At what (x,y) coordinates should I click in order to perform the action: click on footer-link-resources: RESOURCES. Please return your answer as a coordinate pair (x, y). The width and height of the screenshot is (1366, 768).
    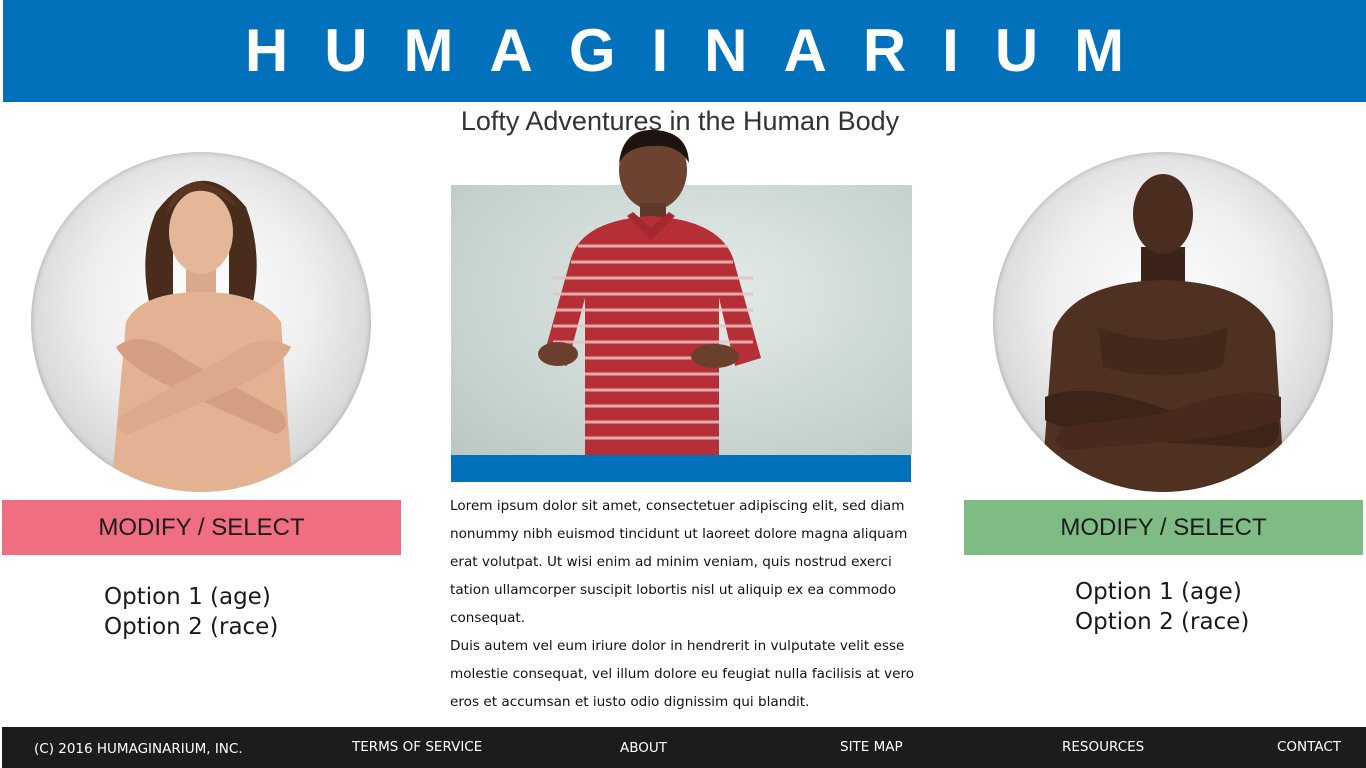
    Looking at the image, I should click on (1103, 747).